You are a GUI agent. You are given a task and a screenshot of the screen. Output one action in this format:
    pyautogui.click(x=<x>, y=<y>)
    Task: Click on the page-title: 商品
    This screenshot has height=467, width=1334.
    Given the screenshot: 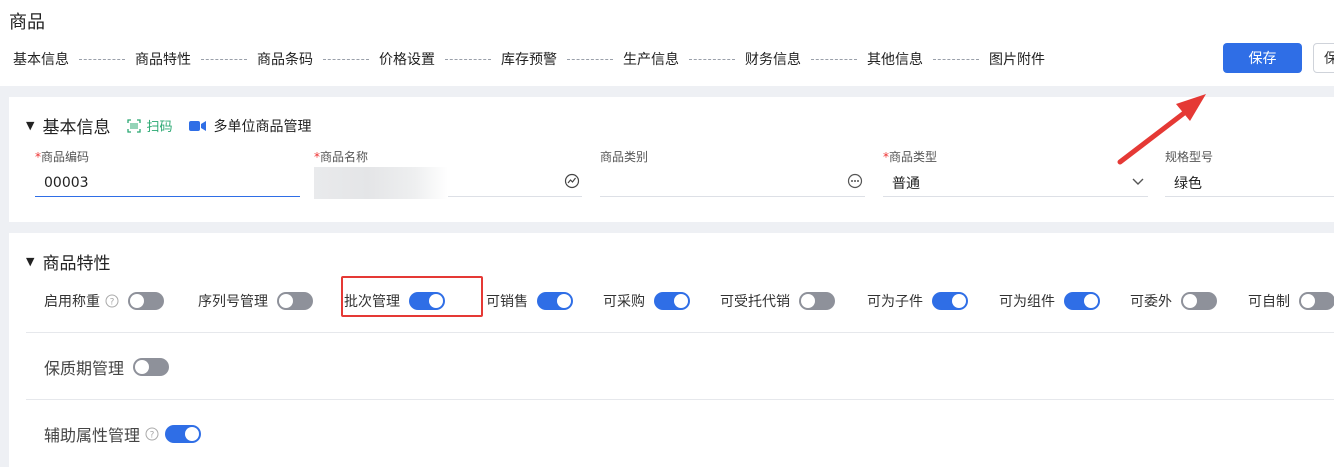 What is the action you would take?
    pyautogui.click(x=27, y=22)
    